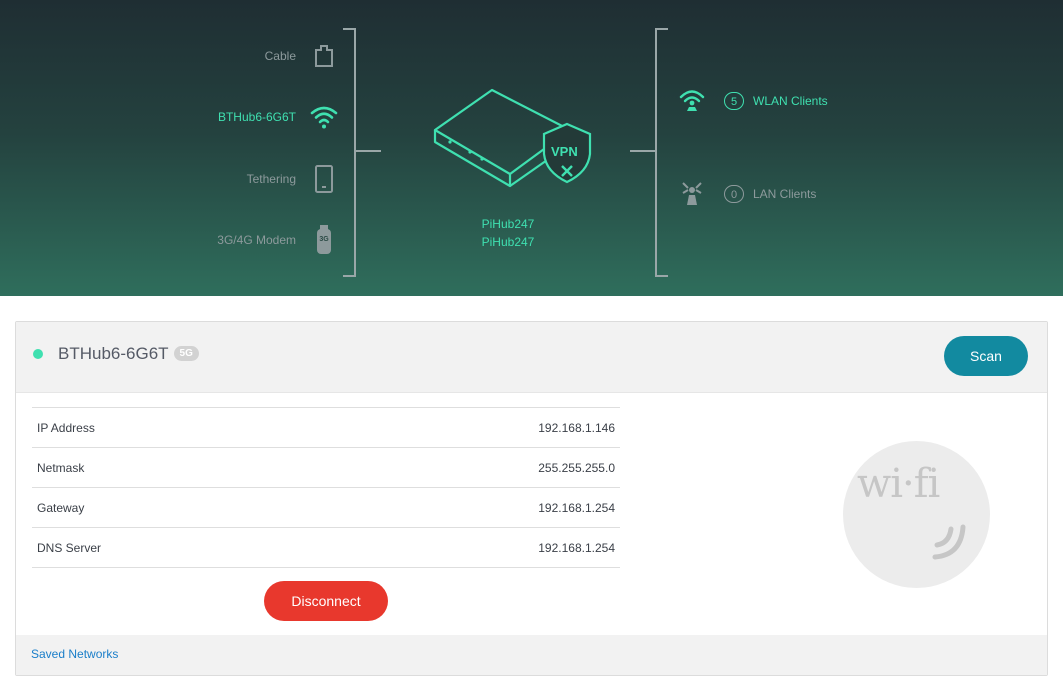  What do you see at coordinates (508, 233) in the screenshot?
I see `hostname-block: PiHub247 PiHub247` at bounding box center [508, 233].